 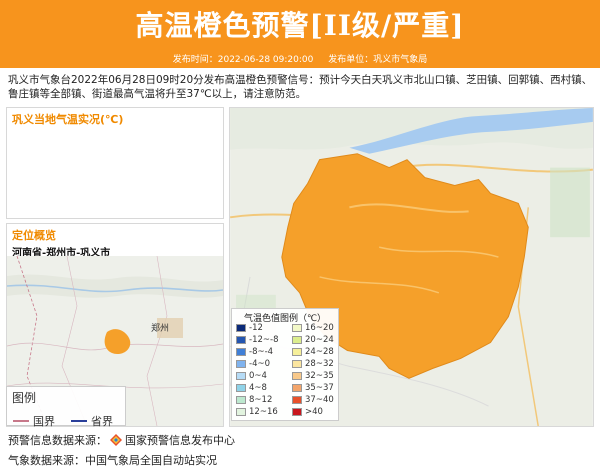 I want to click on temp-legend-item: 37~40, so click(x=313, y=400).